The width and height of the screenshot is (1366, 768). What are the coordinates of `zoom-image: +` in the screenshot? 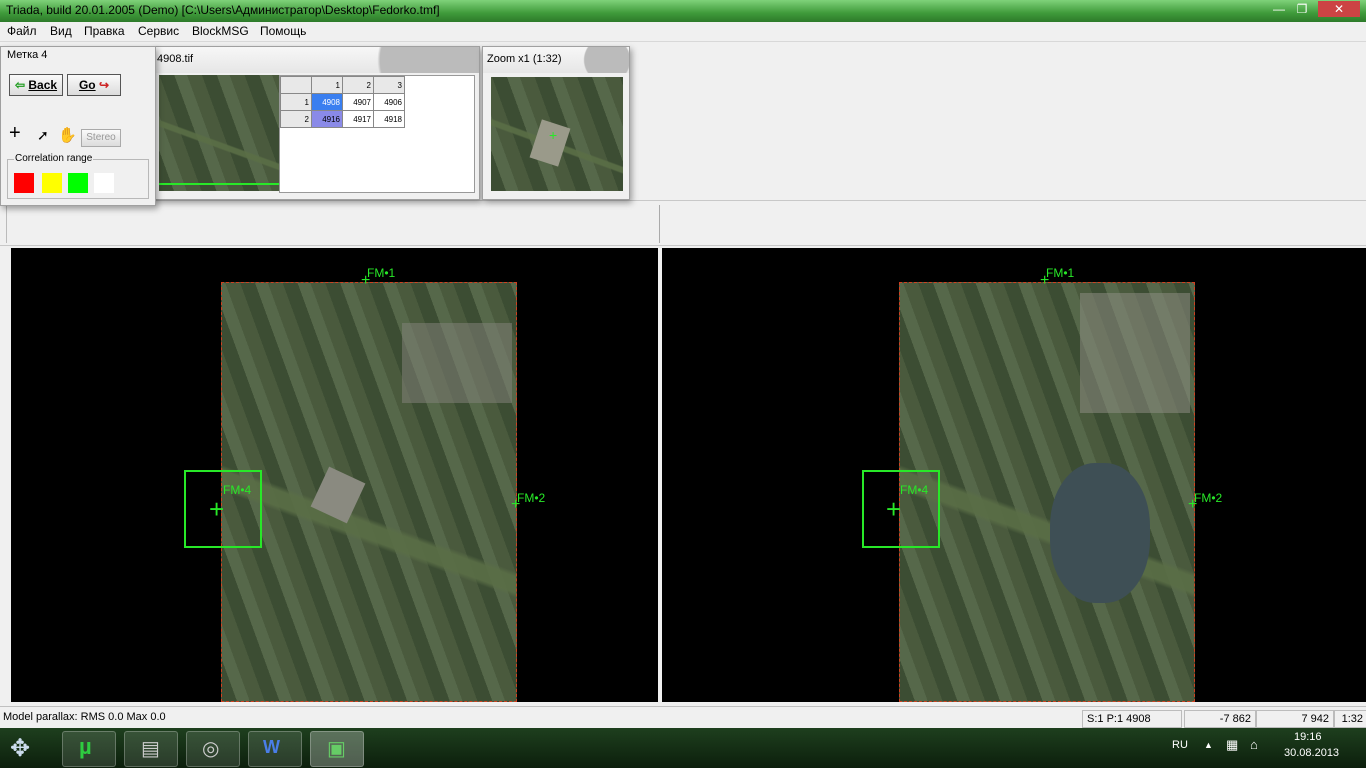 It's located at (557, 134).